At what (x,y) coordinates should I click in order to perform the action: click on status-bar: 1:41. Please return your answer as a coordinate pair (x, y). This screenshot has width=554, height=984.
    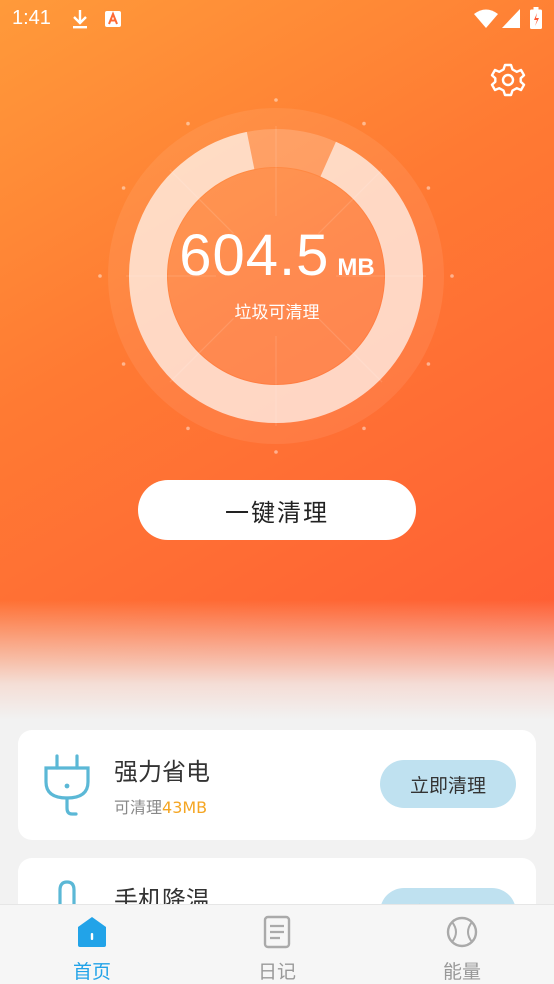
    Looking at the image, I should click on (277, 19).